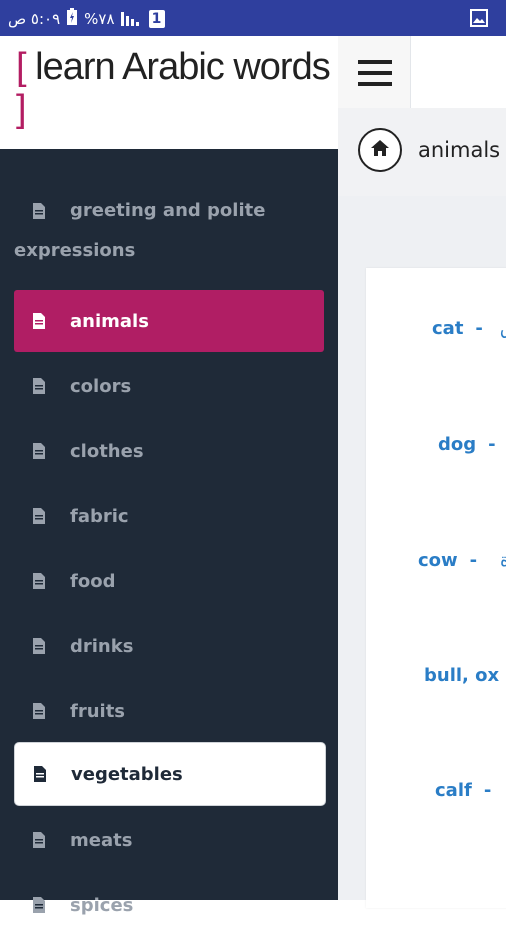 This screenshot has width=506, height=936. I want to click on signal-icon, so click(131, 19).